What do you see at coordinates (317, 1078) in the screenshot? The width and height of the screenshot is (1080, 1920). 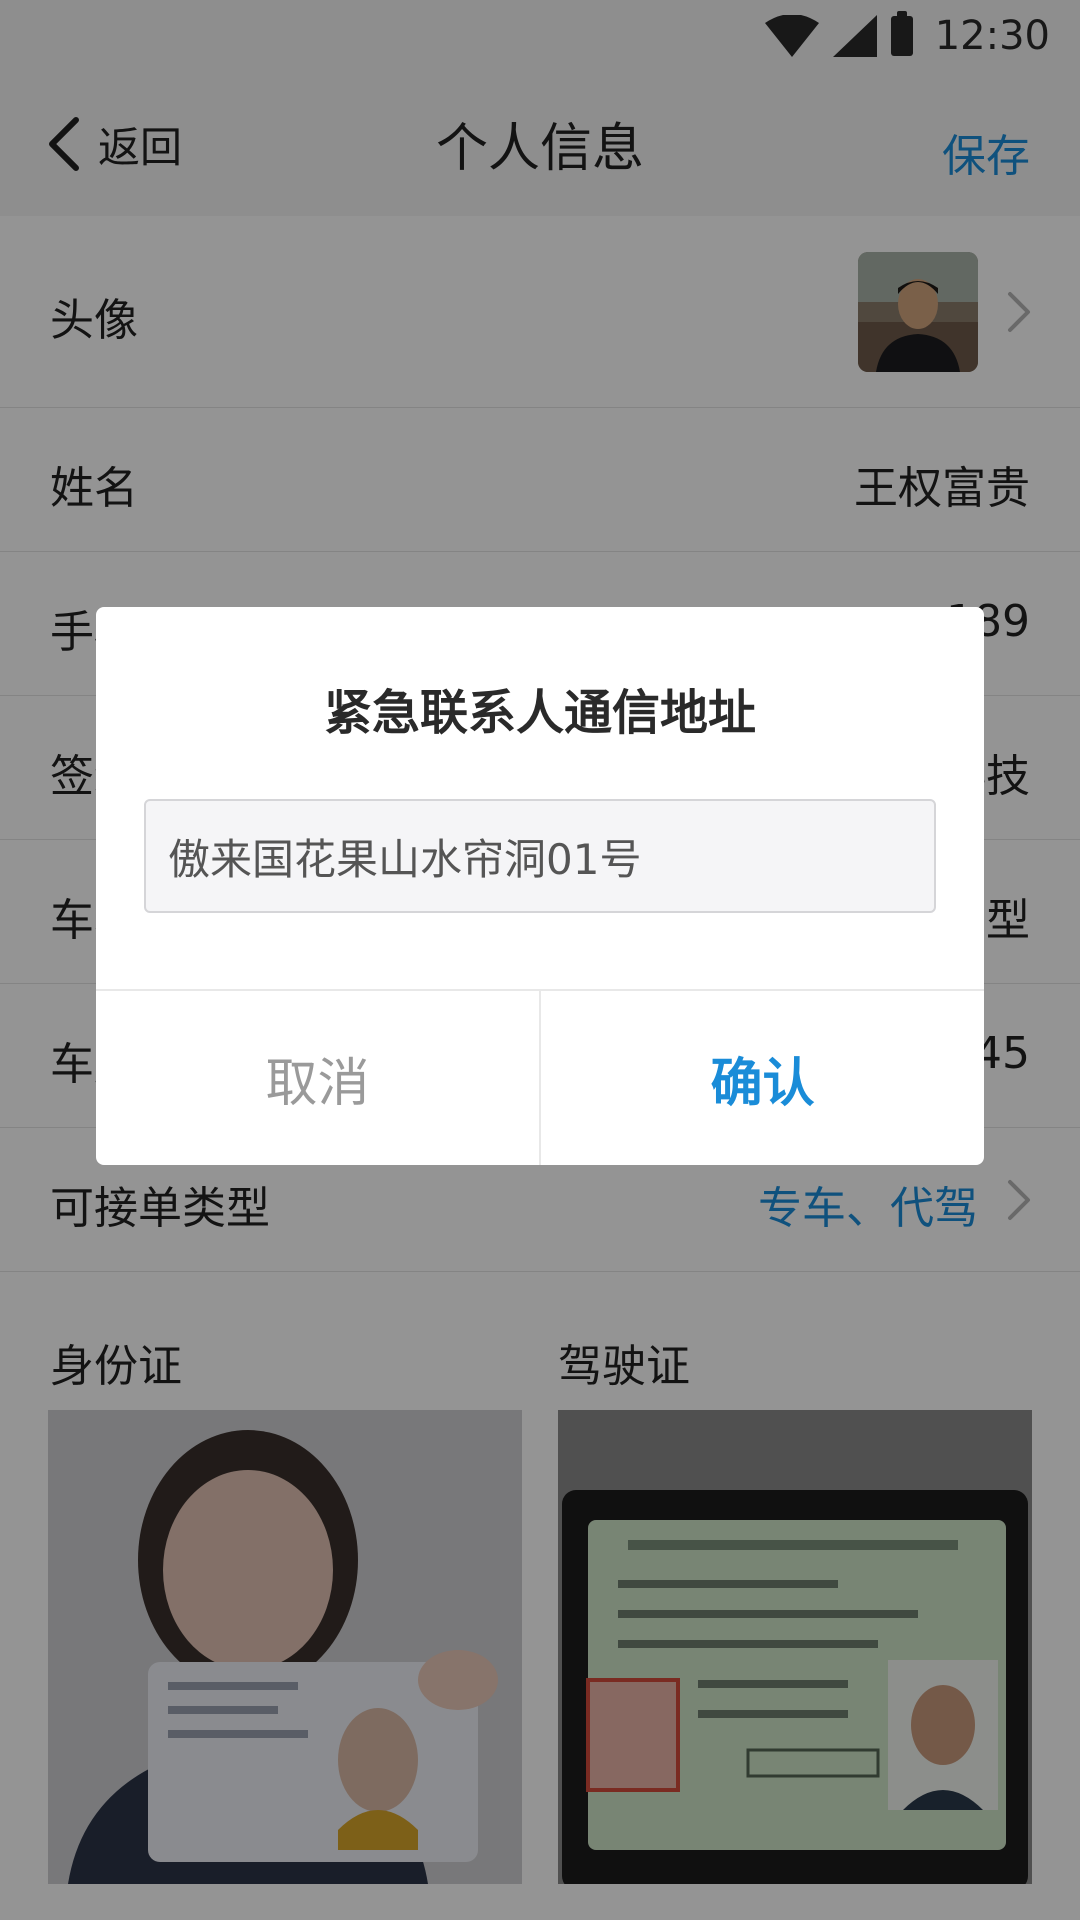 I see `cancel-button: 取消` at bounding box center [317, 1078].